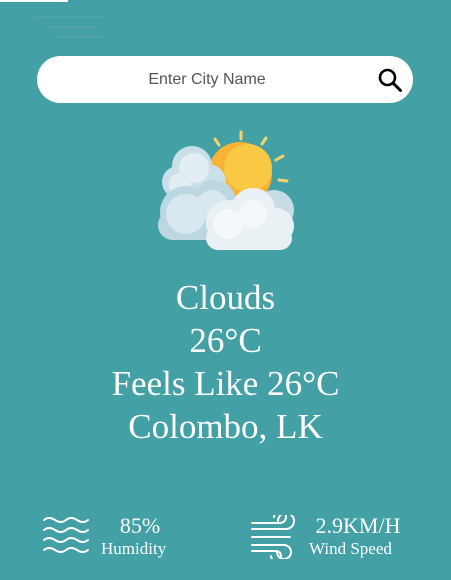 The width and height of the screenshot is (451, 580). Describe the element at coordinates (225, 340) in the screenshot. I see `temperature: 26°C` at that location.